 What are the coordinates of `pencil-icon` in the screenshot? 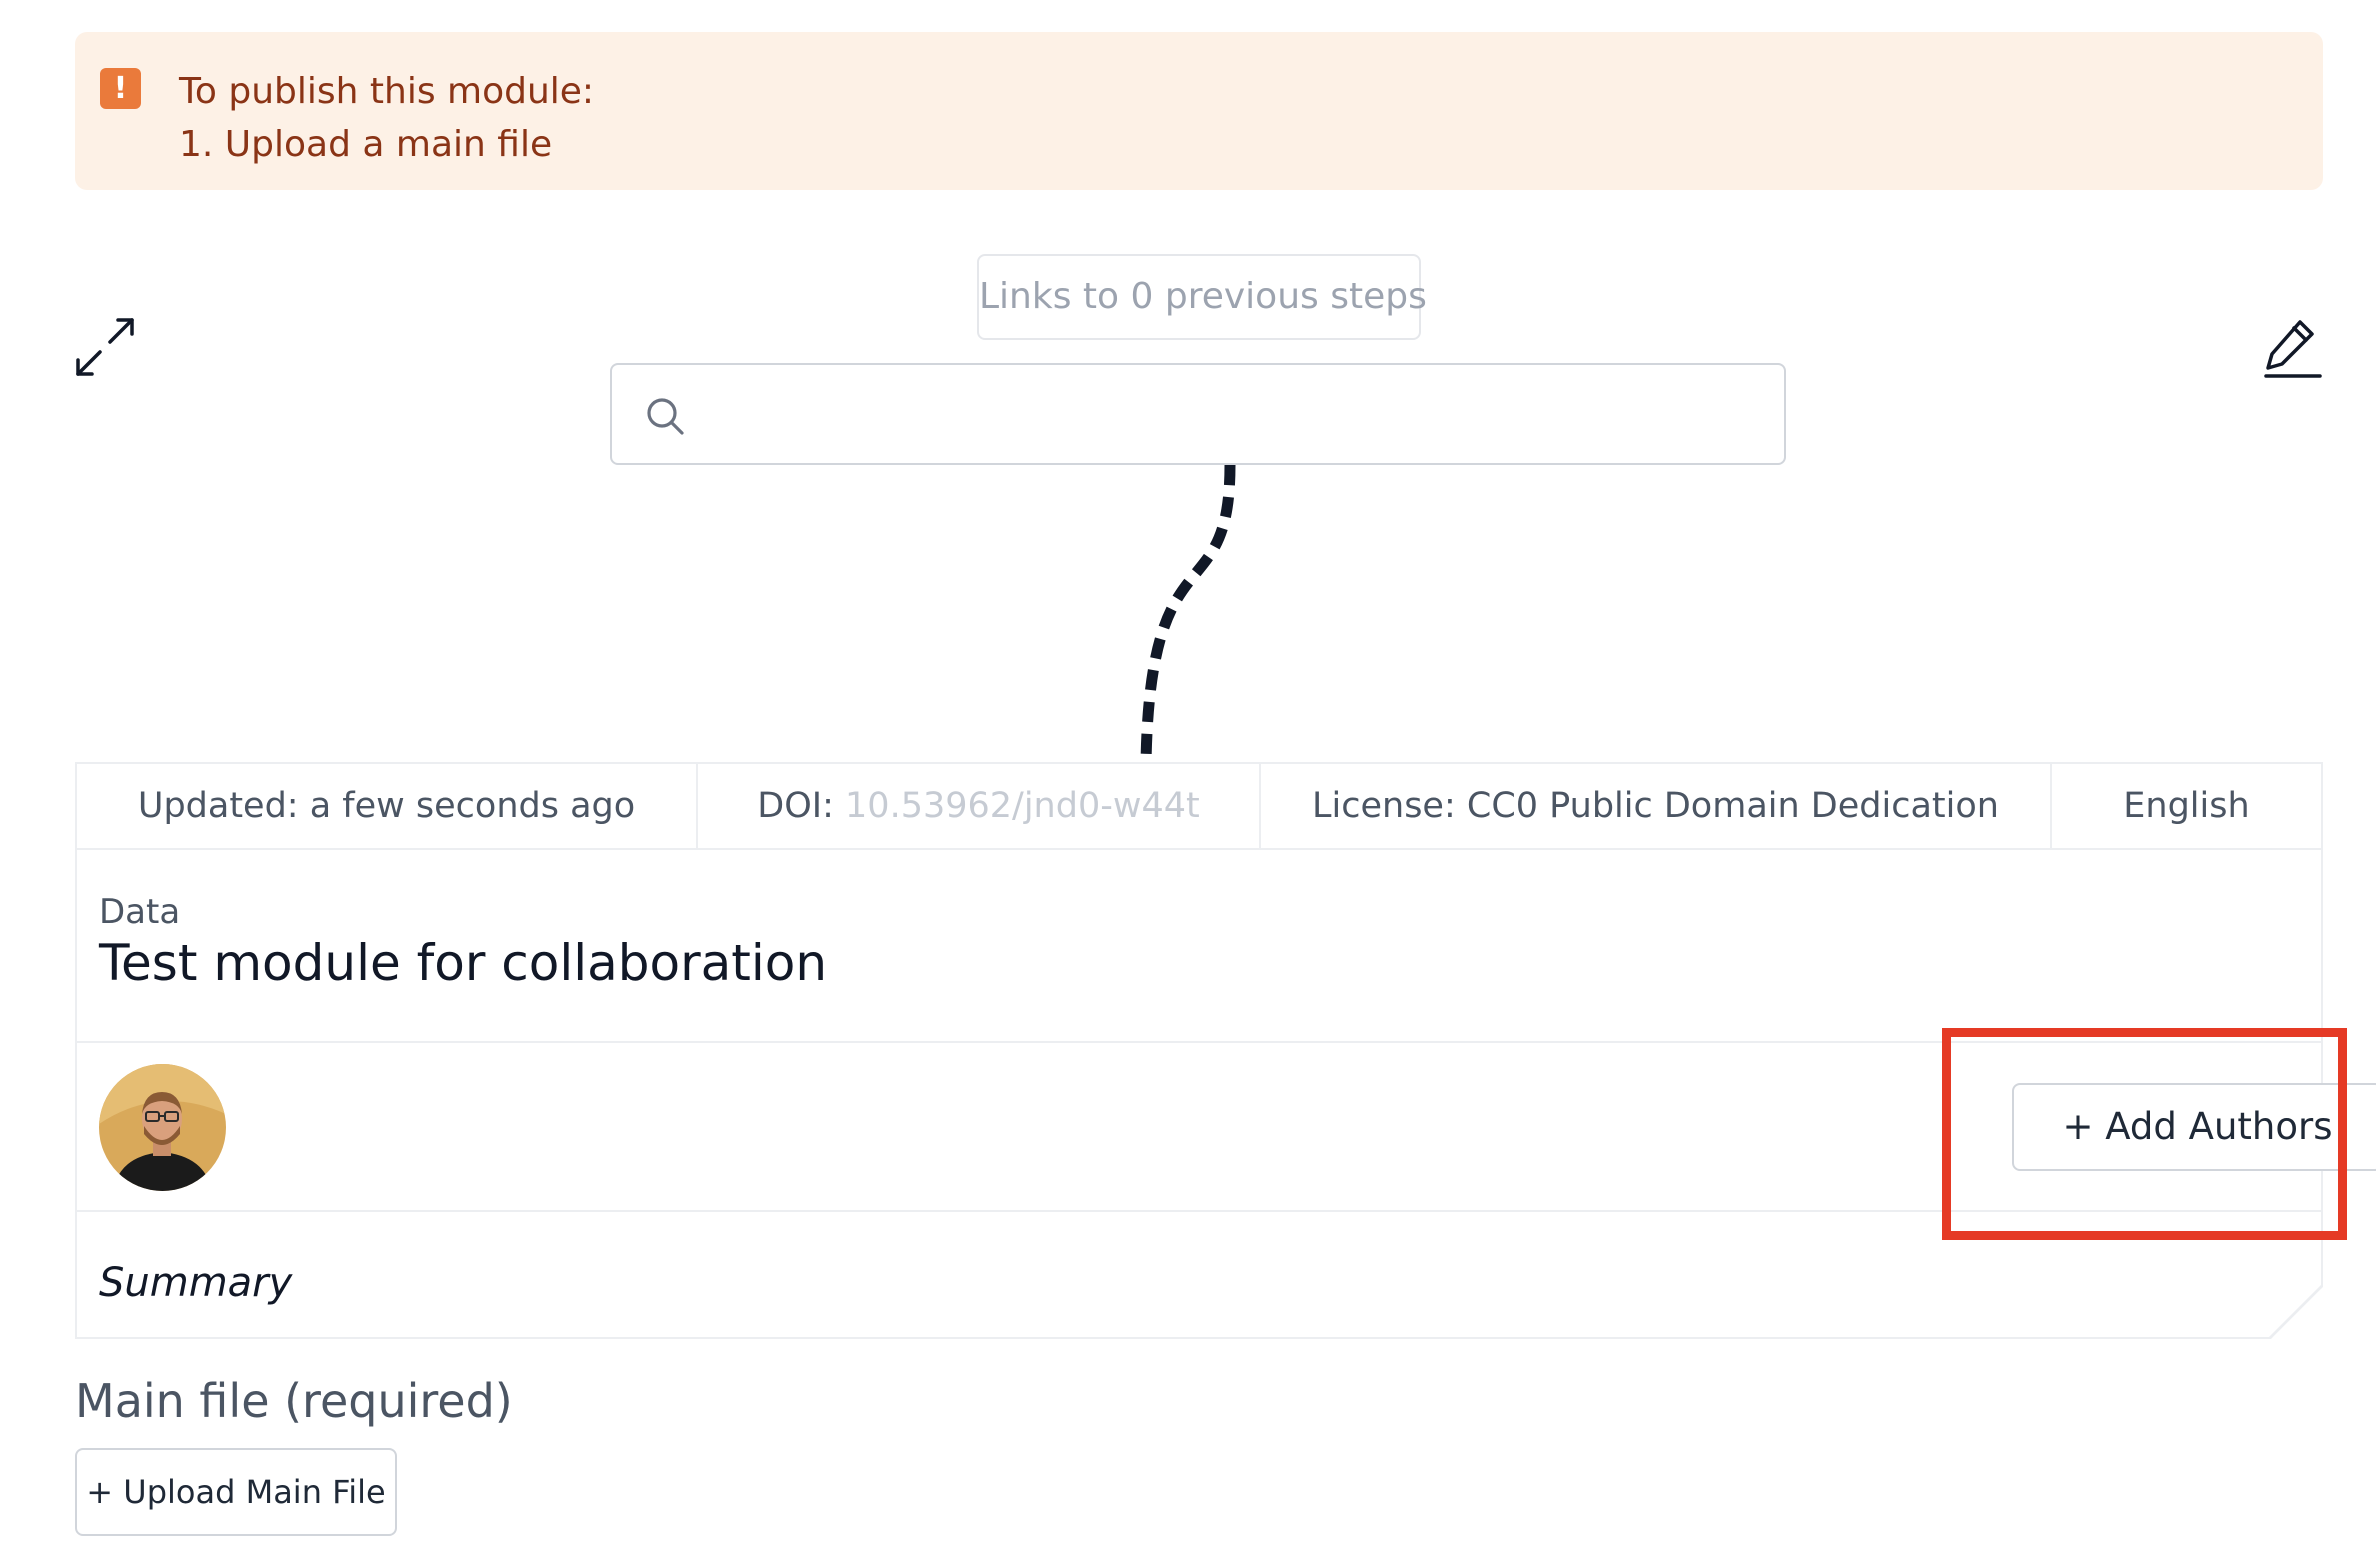 It's located at (2291, 347).